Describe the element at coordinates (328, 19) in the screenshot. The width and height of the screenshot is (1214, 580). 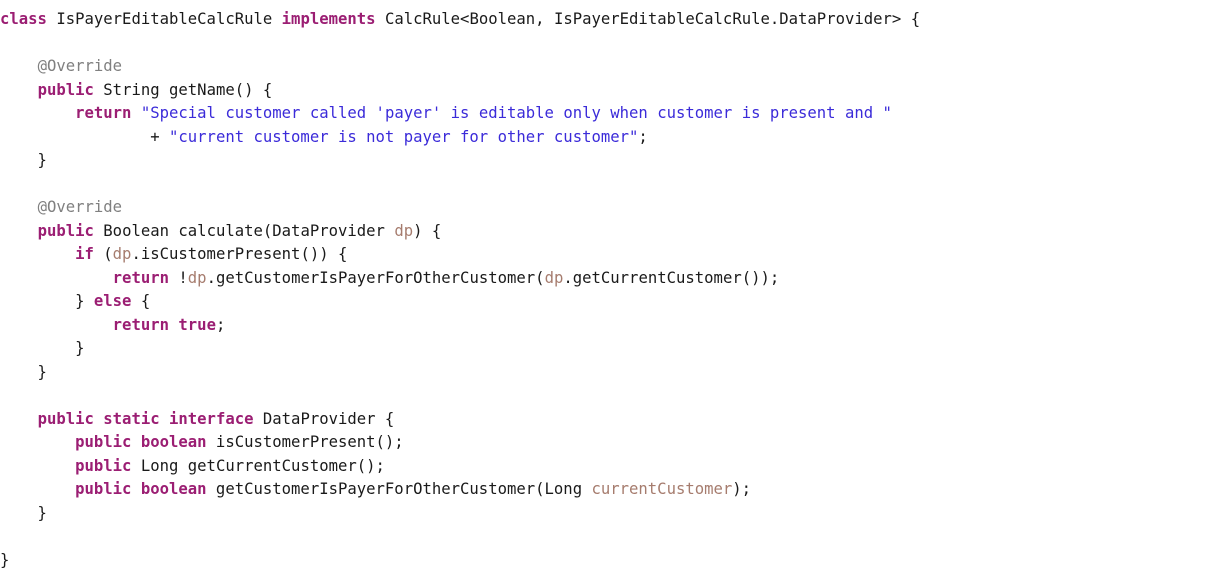
I see `code-token-kw: implements` at that location.